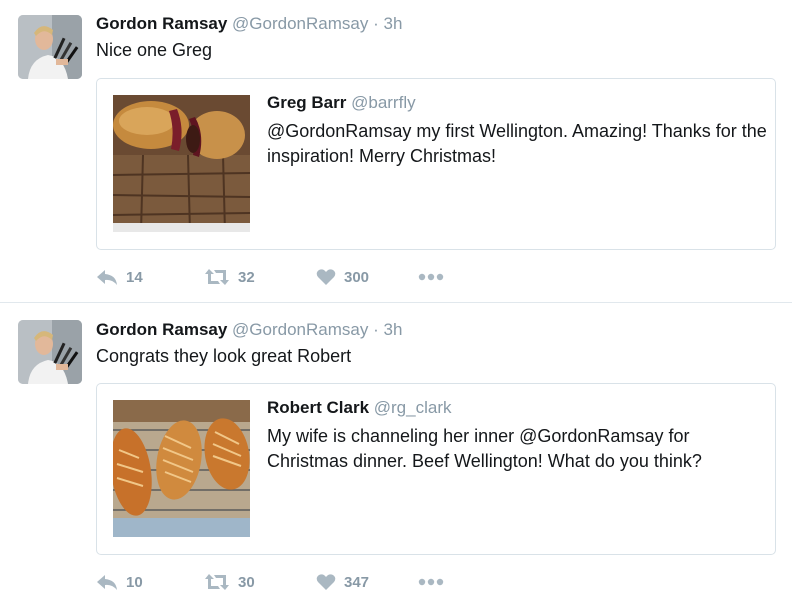  What do you see at coordinates (517, 103) in the screenshot?
I see `quoted-tweet-header: Greg Barr @barrfly` at bounding box center [517, 103].